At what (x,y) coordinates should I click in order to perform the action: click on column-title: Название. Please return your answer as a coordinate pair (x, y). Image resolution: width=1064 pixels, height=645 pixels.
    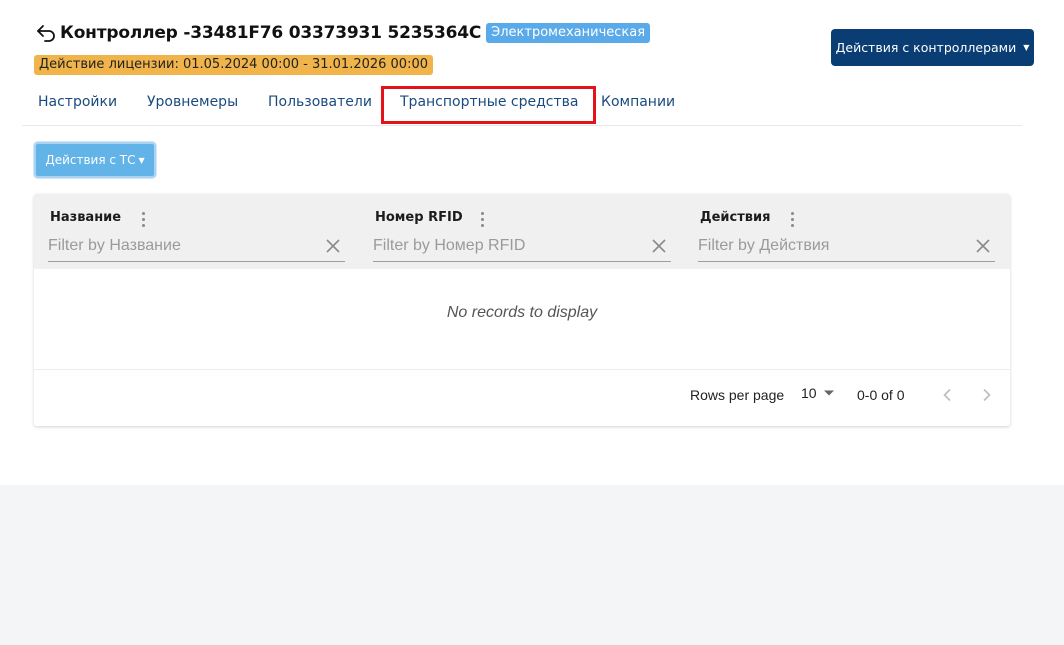
    Looking at the image, I should click on (86, 217).